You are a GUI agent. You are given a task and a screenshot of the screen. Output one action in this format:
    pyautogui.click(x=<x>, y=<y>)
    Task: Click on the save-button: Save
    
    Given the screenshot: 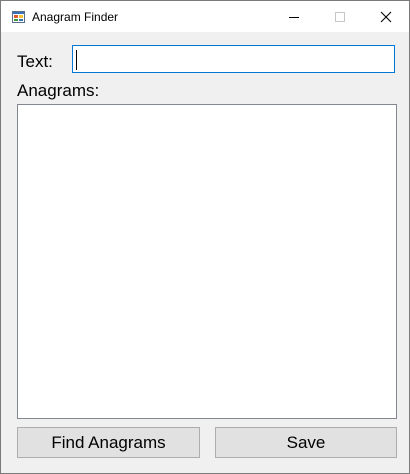 What is the action you would take?
    pyautogui.click(x=306, y=442)
    